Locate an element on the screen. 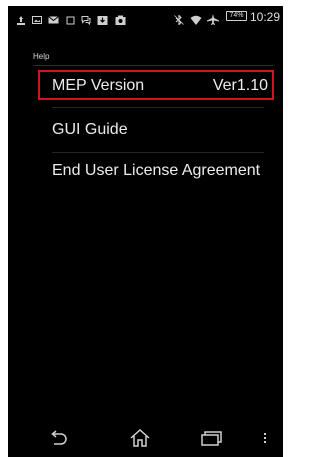 This screenshot has height=457, width=320. status-time: 10:29 is located at coordinates (264, 17).